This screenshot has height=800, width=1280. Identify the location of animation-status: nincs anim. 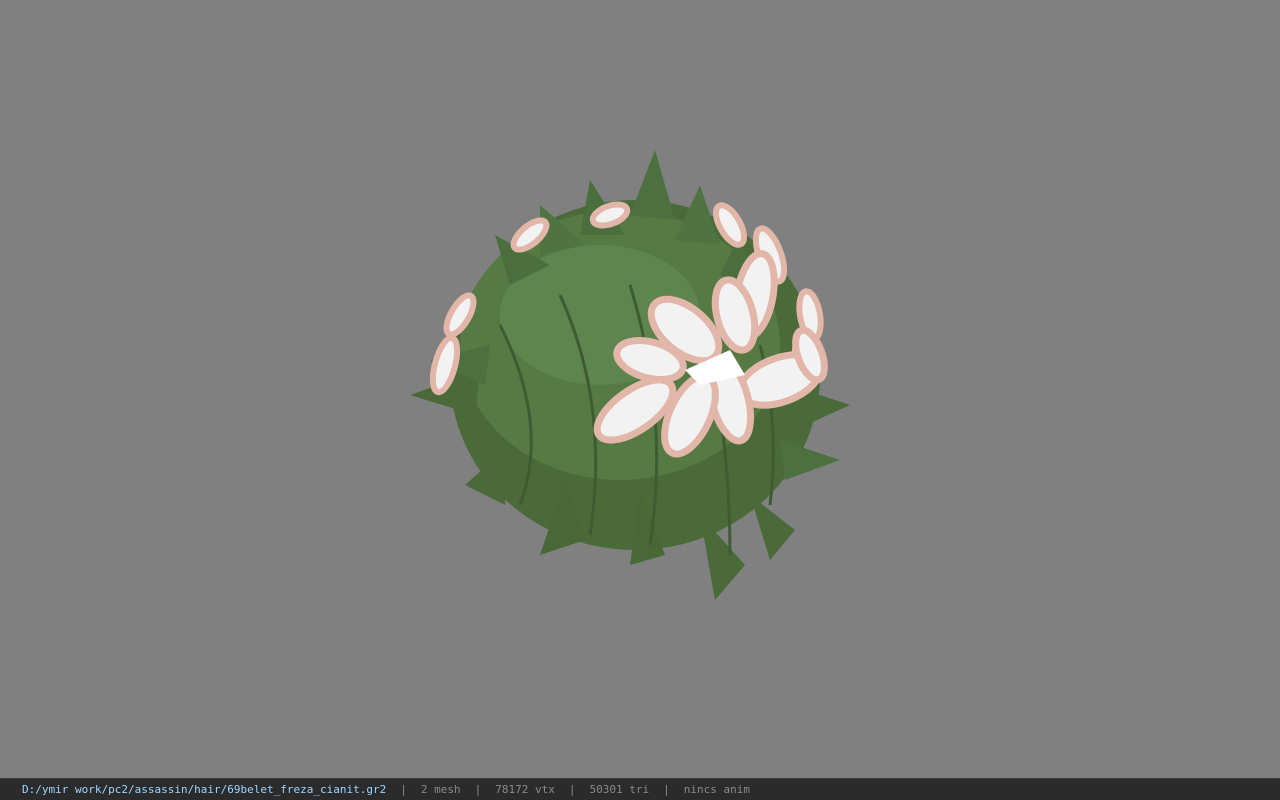
(716, 789).